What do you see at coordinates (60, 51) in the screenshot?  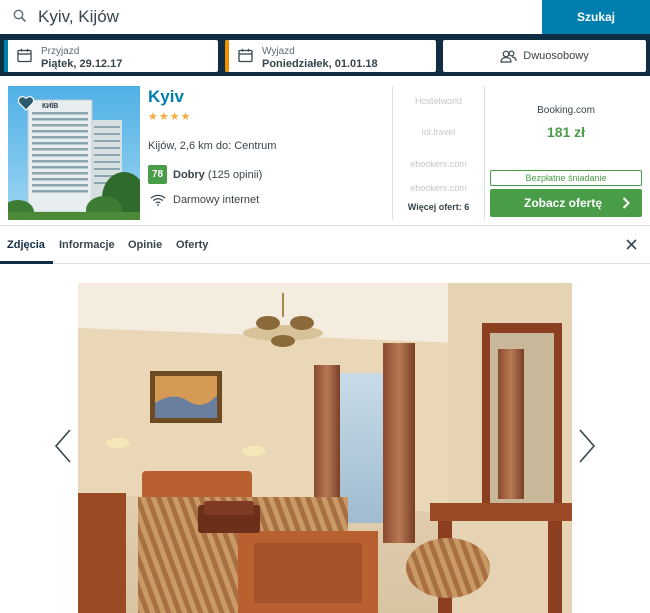 I see `checkin-label: Przyjazd` at bounding box center [60, 51].